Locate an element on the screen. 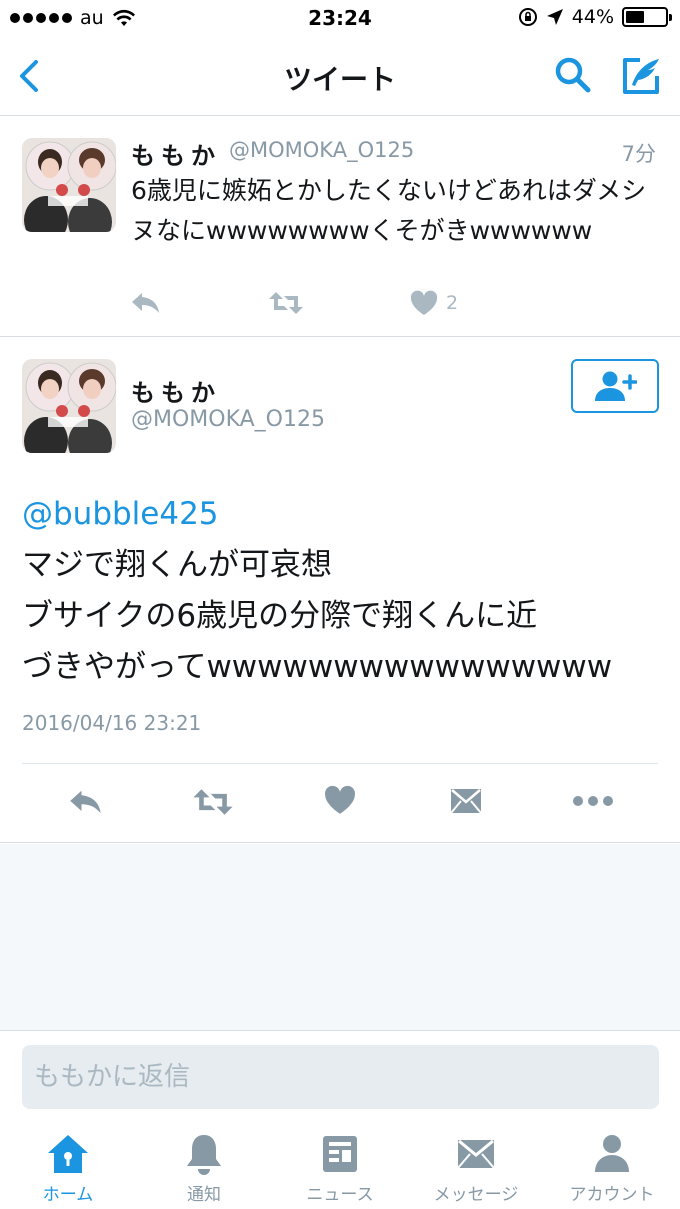  home-icon is located at coordinates (68, 1154).